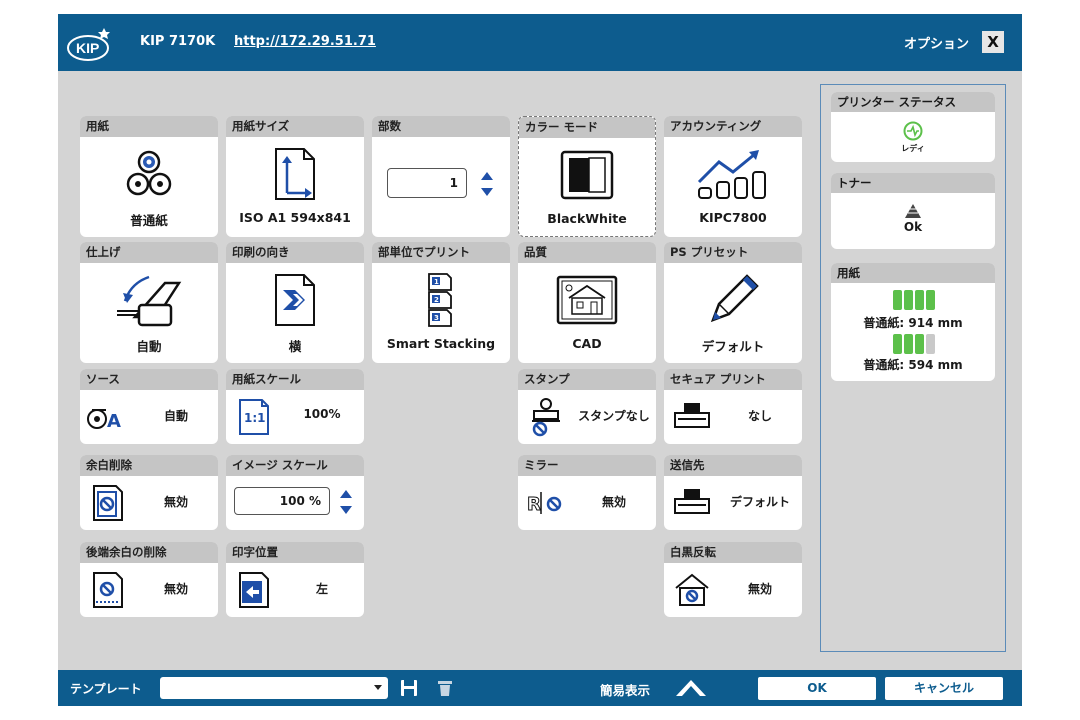 This screenshot has height=720, width=1080. What do you see at coordinates (436, 282) in the screenshot?
I see `svg-text: 1` at bounding box center [436, 282].